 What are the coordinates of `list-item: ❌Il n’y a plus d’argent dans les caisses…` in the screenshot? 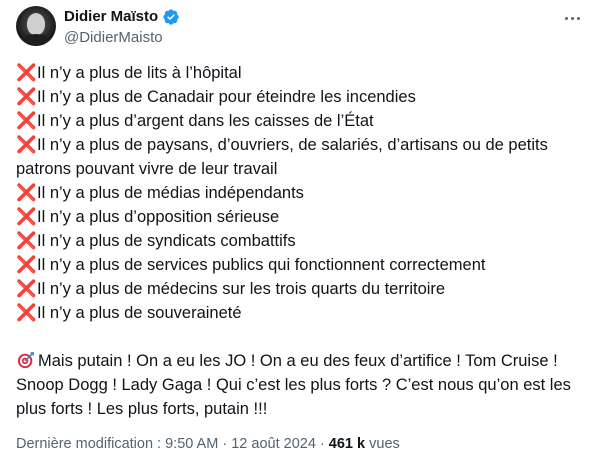 It's located at (303, 121).